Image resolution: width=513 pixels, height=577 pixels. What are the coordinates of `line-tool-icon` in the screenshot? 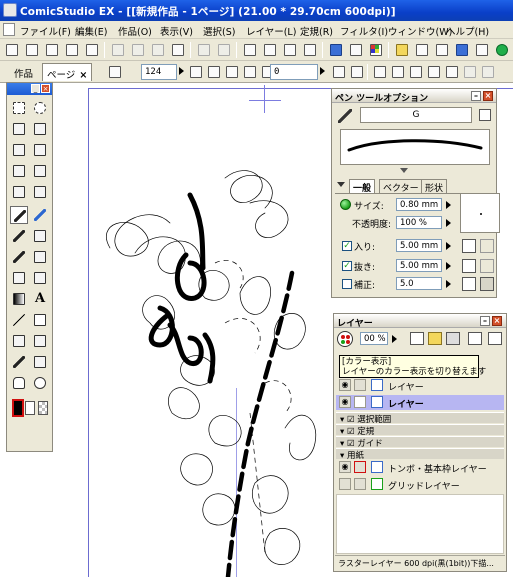 It's located at (19, 320).